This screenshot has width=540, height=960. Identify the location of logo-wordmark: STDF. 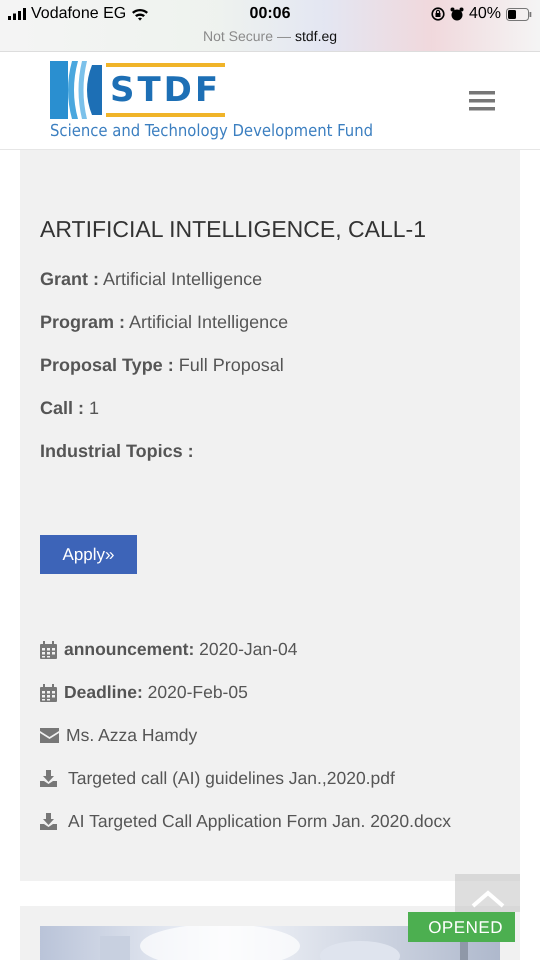
(166, 90).